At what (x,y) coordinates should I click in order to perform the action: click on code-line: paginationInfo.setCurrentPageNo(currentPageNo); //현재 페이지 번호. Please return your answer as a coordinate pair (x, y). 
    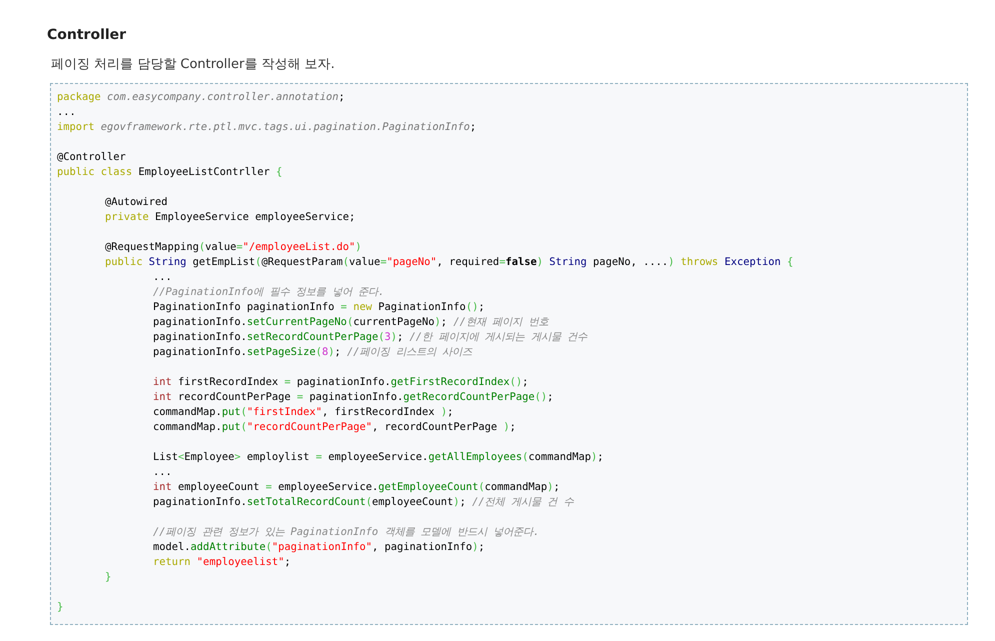
    Looking at the image, I should click on (350, 322).